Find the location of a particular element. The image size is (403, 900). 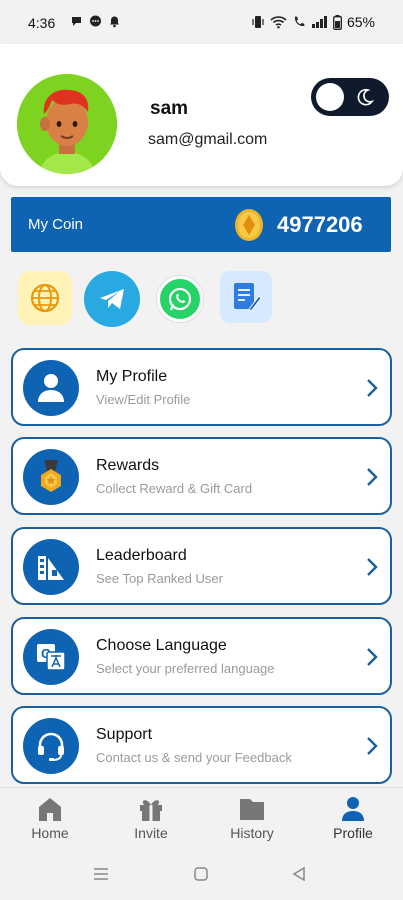

chat-notification-icon is located at coordinates (76, 21).